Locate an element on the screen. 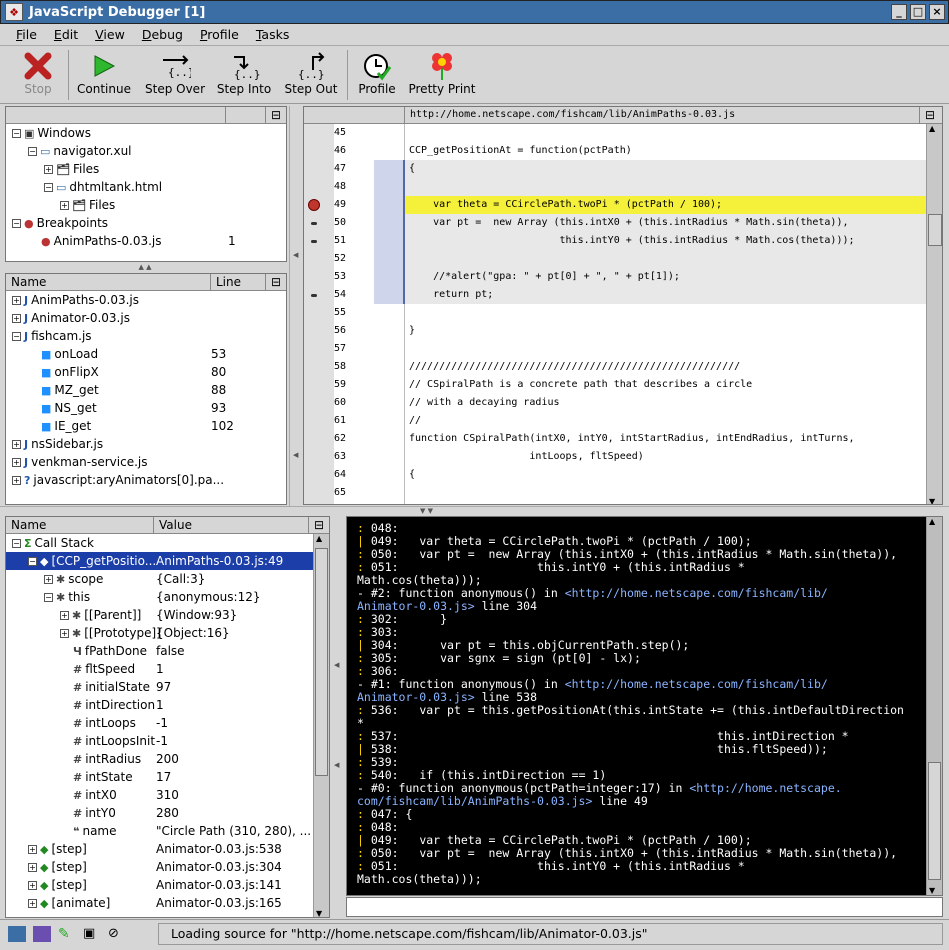  horizontal-splitter: ▼ ▼ is located at coordinates (474, 510).